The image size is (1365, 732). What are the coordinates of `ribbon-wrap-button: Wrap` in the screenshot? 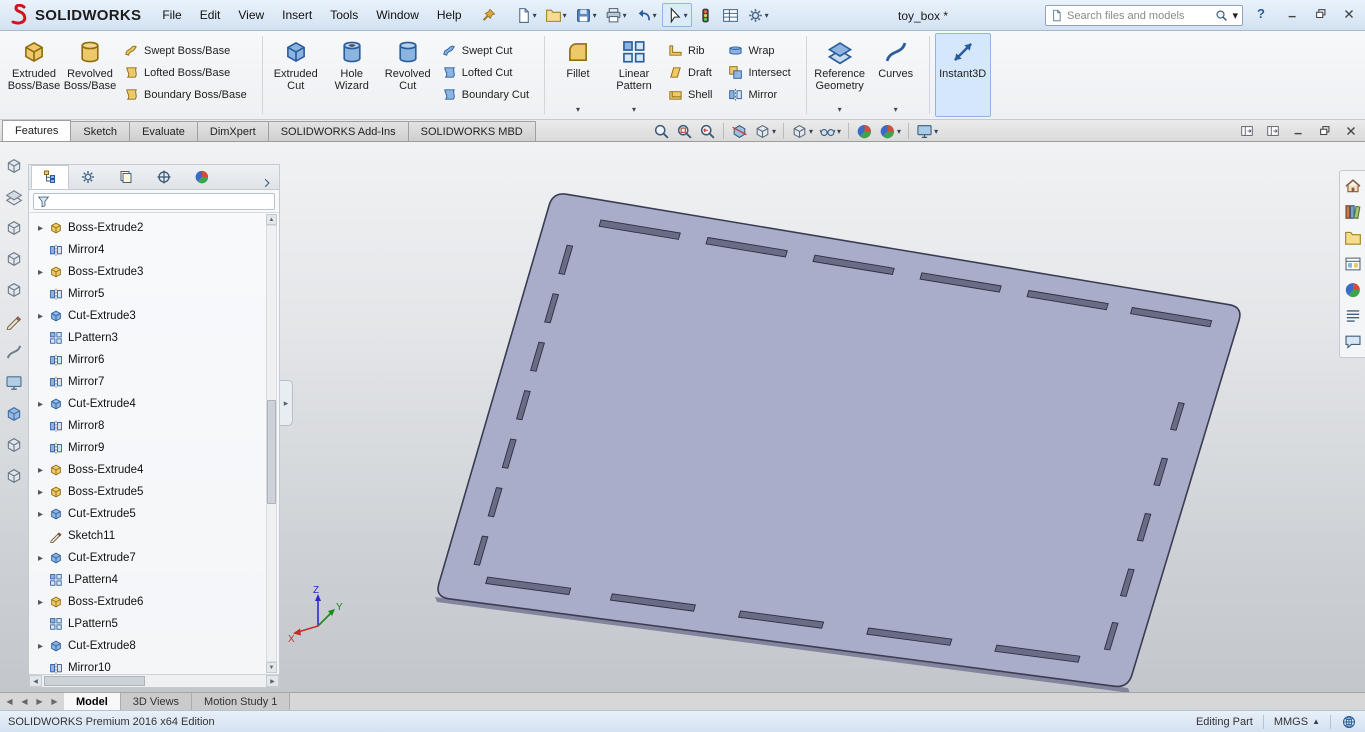 It's located at (759, 50).